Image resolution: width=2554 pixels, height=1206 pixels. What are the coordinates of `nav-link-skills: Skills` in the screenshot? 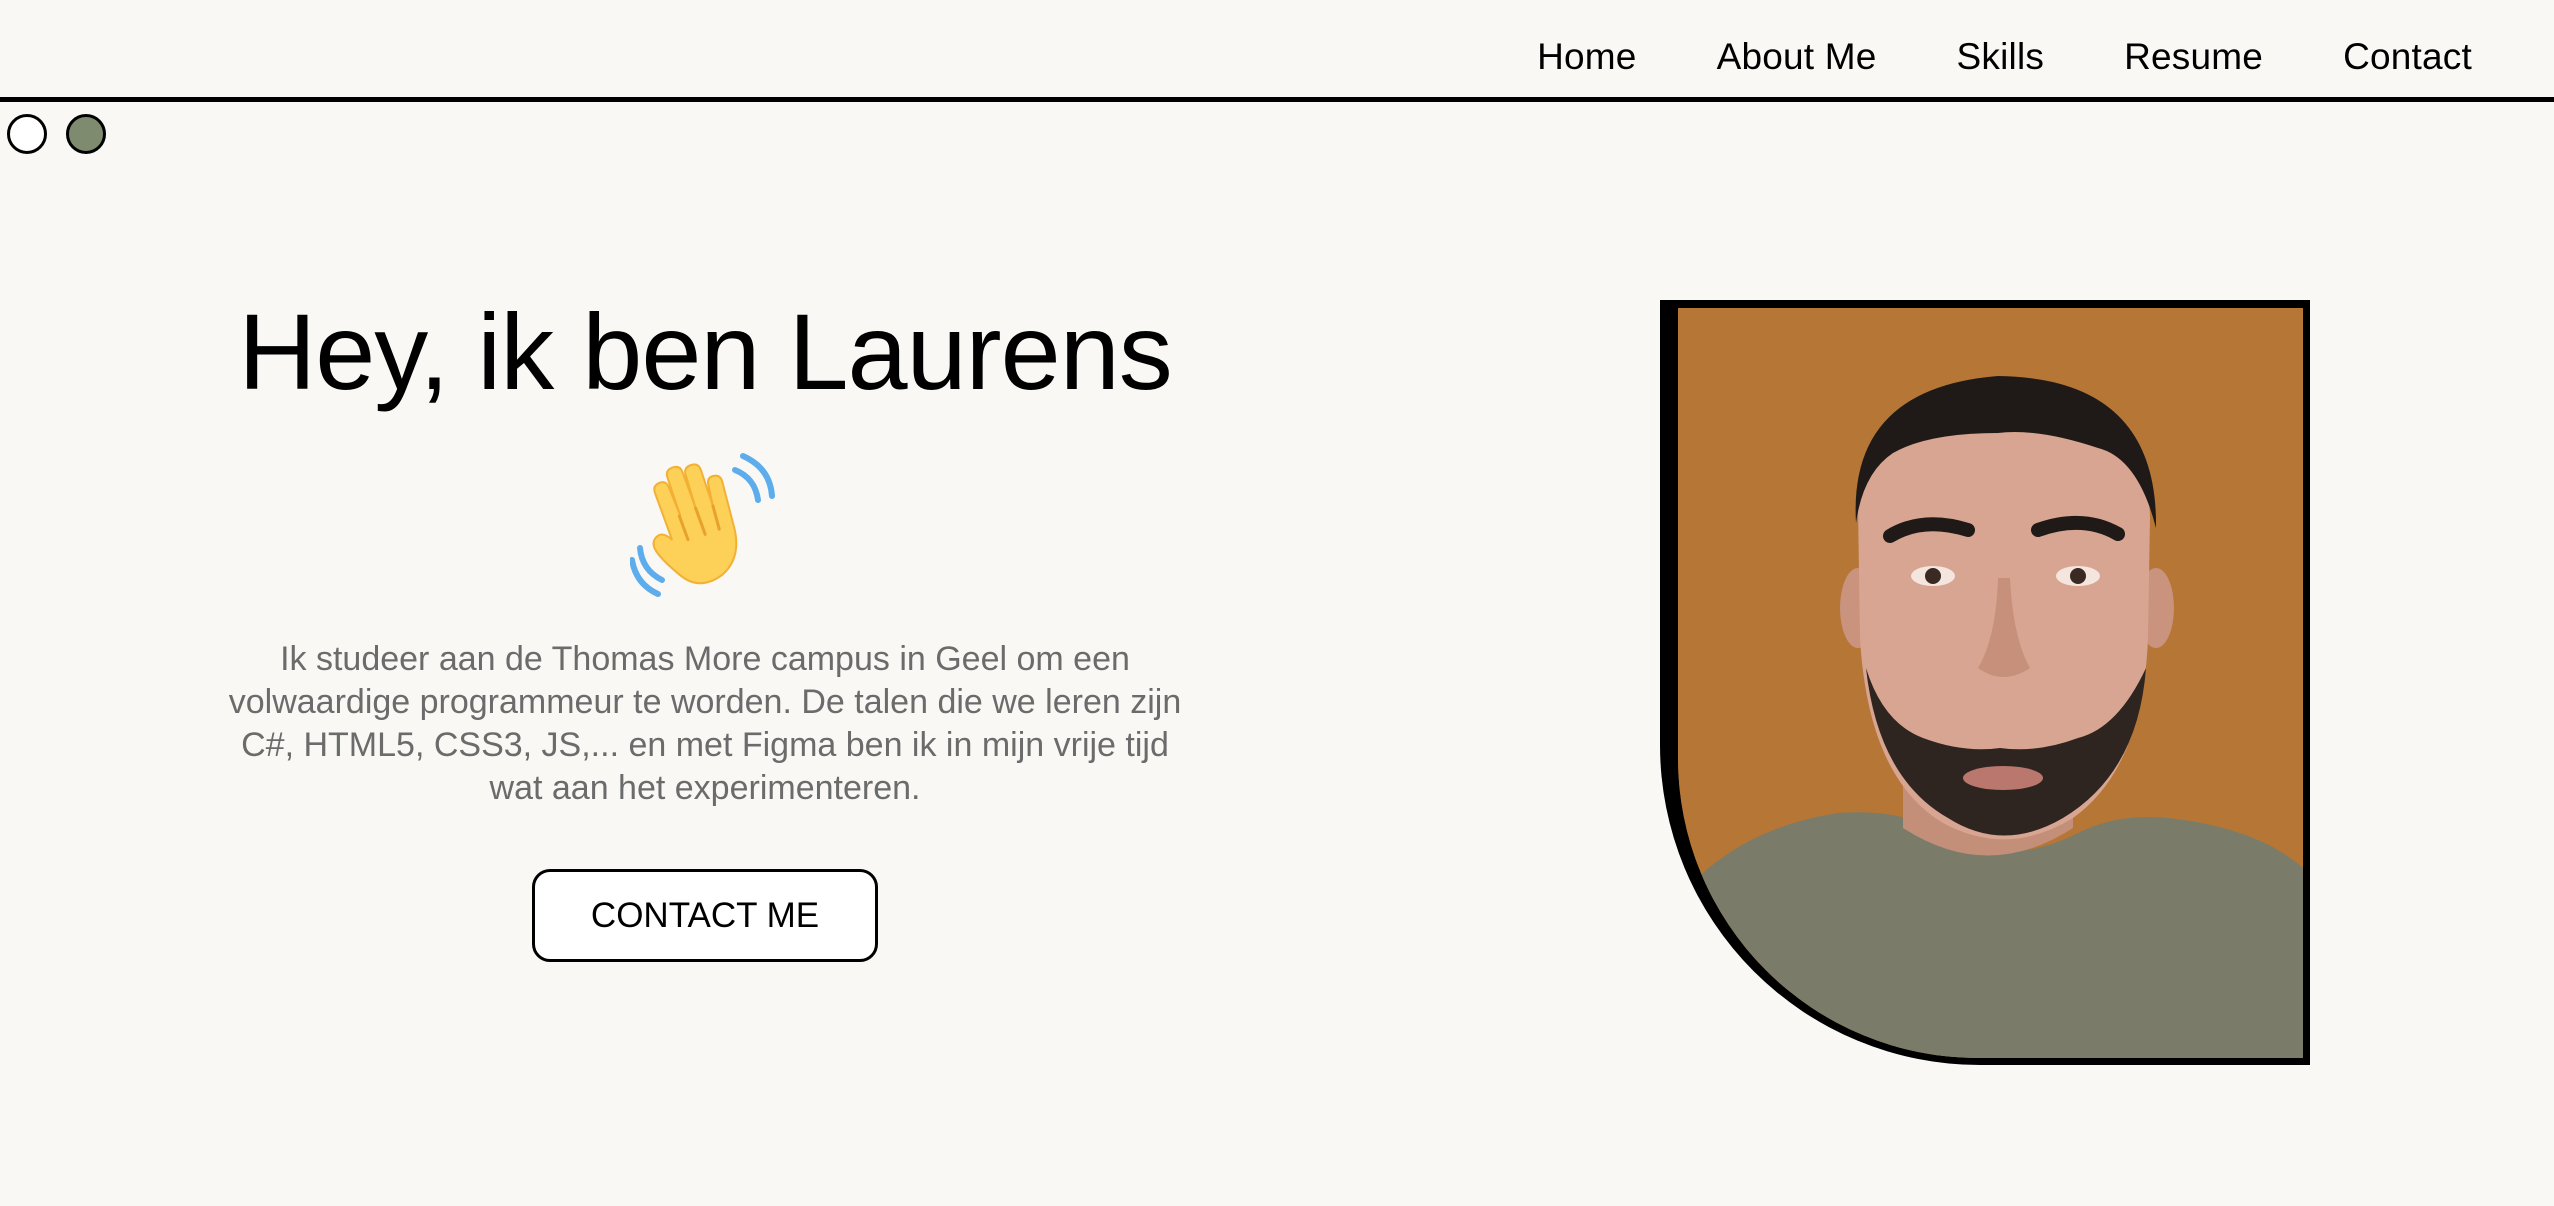 It's located at (2001, 56).